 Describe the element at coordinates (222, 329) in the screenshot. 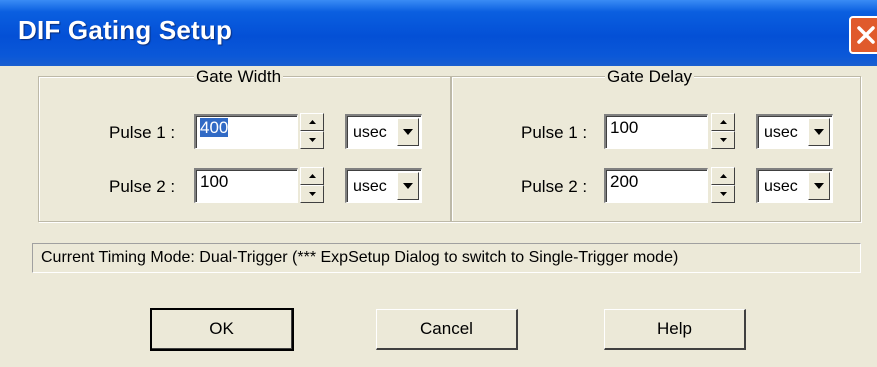

I see `ok-button: OK` at that location.